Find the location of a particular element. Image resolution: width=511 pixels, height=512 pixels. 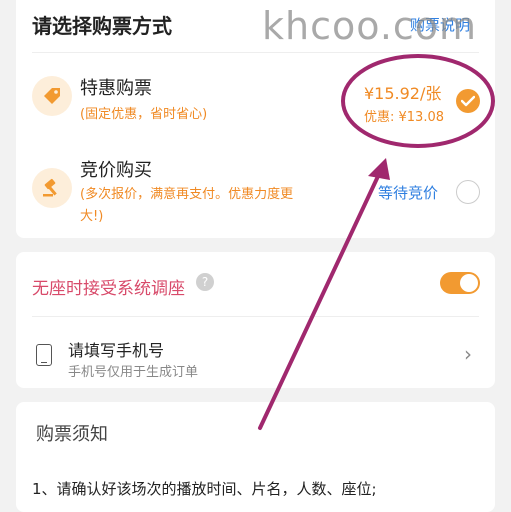

toggle-knob is located at coordinates (469, 283).